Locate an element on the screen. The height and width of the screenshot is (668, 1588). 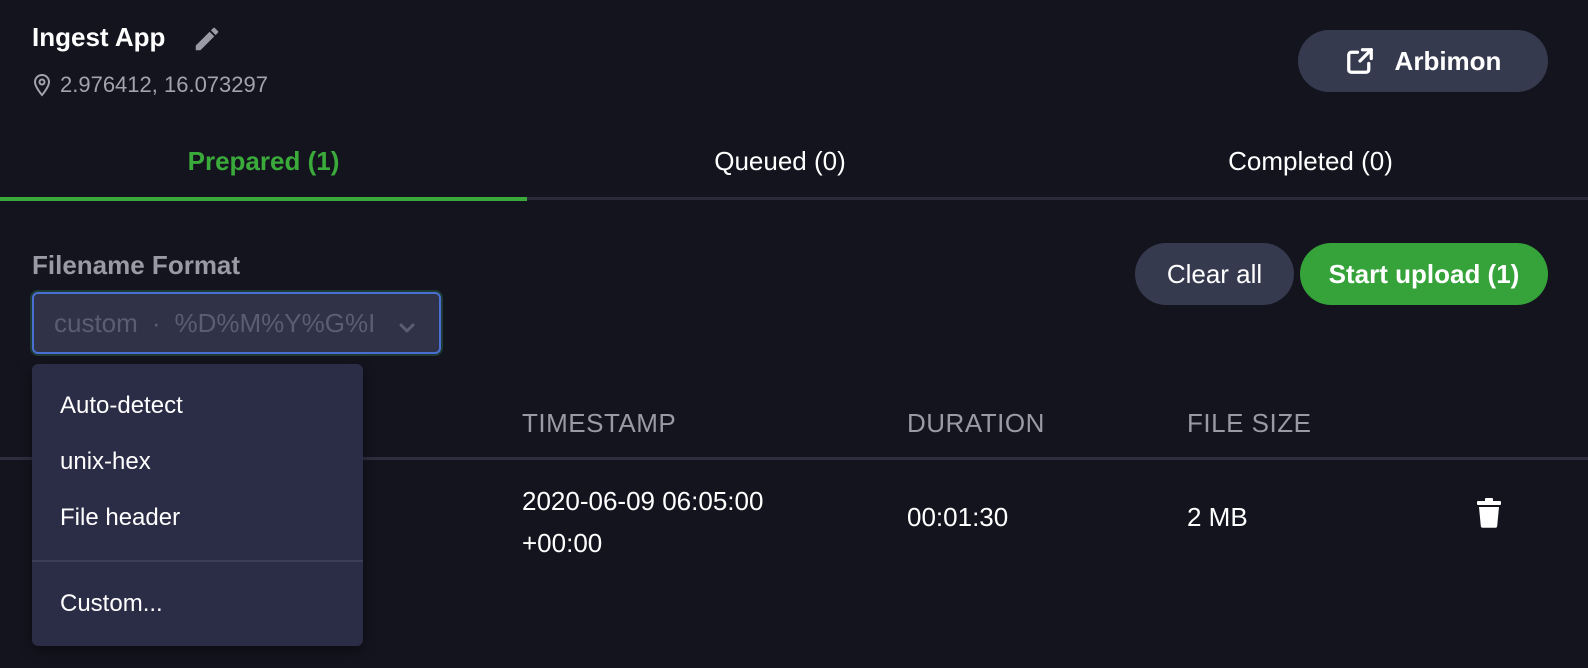
format-selected-name: custom is located at coordinates (96, 322).